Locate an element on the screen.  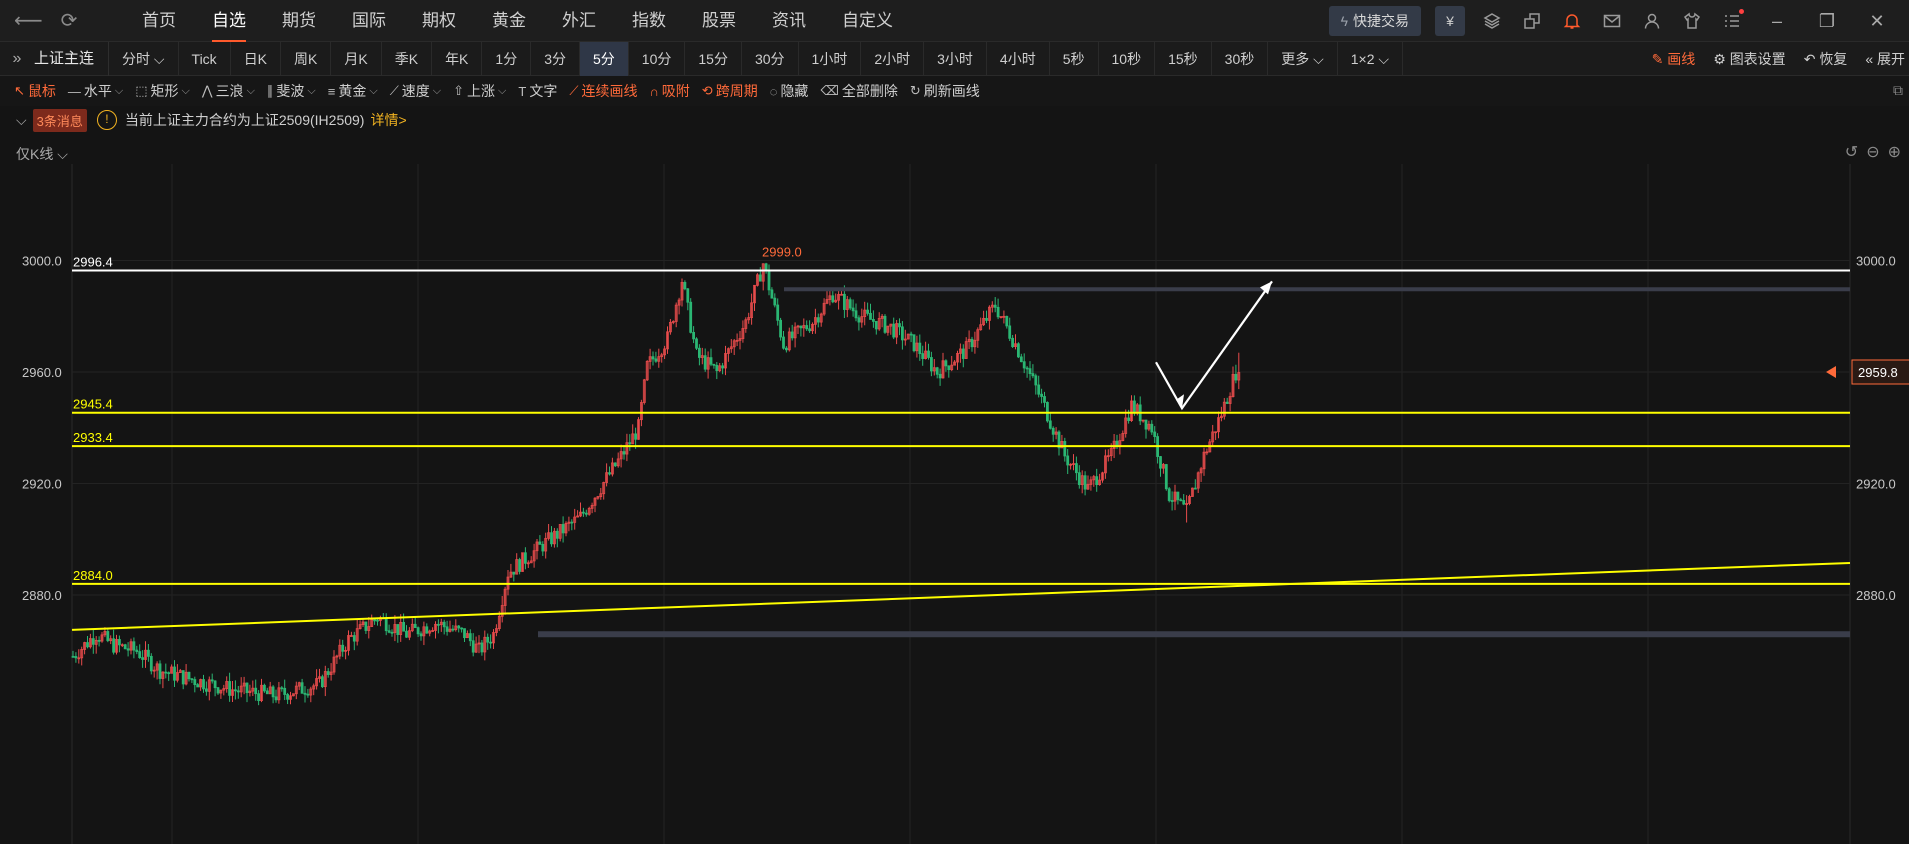
double-chevron-right-icon: » is located at coordinates (17, 59).